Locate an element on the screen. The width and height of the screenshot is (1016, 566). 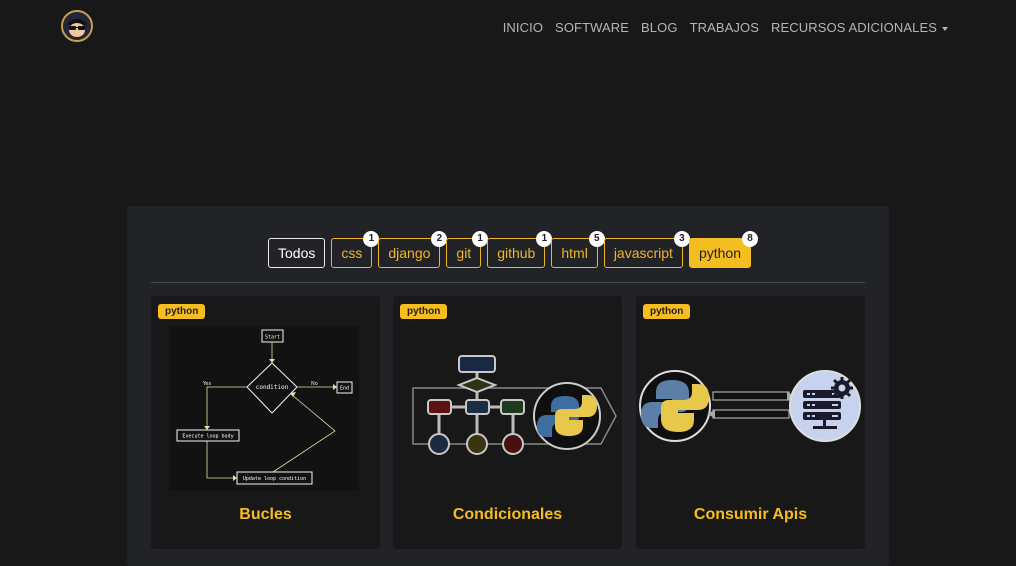
filter-github: github 1 is located at coordinates (520, 249).